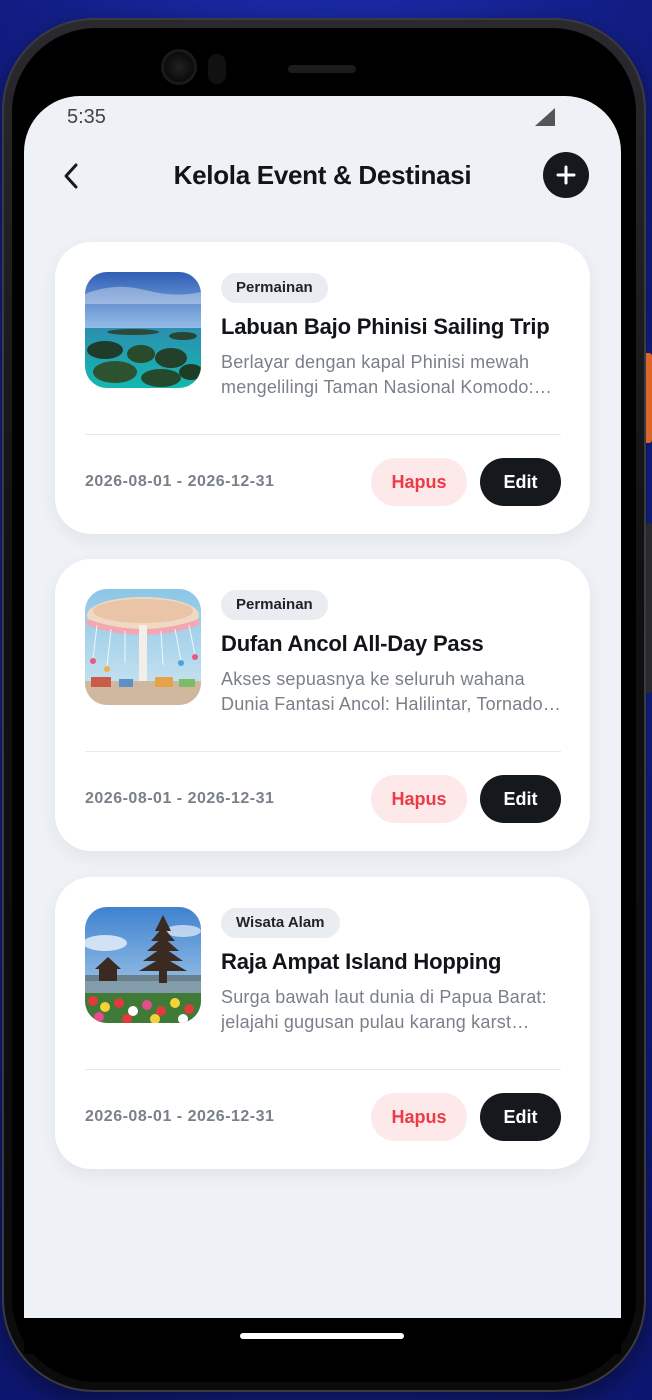 The image size is (652, 1400). What do you see at coordinates (86, 117) in the screenshot?
I see `status-time: 5:35` at bounding box center [86, 117].